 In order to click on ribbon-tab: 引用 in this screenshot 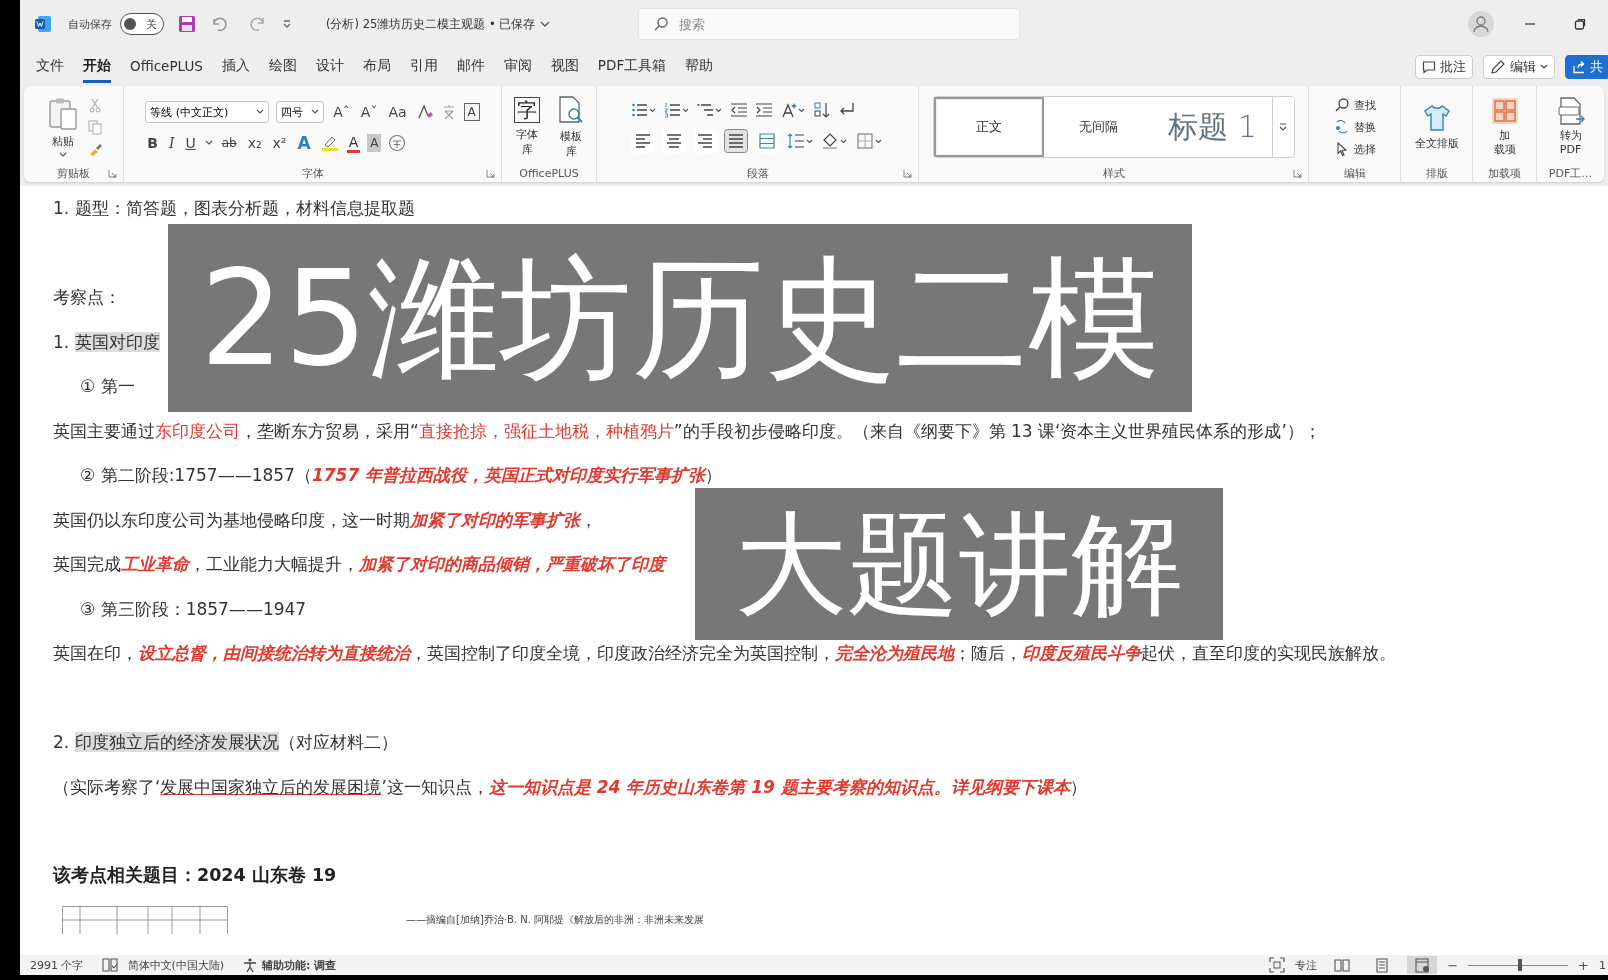, I will do `click(423, 67)`.